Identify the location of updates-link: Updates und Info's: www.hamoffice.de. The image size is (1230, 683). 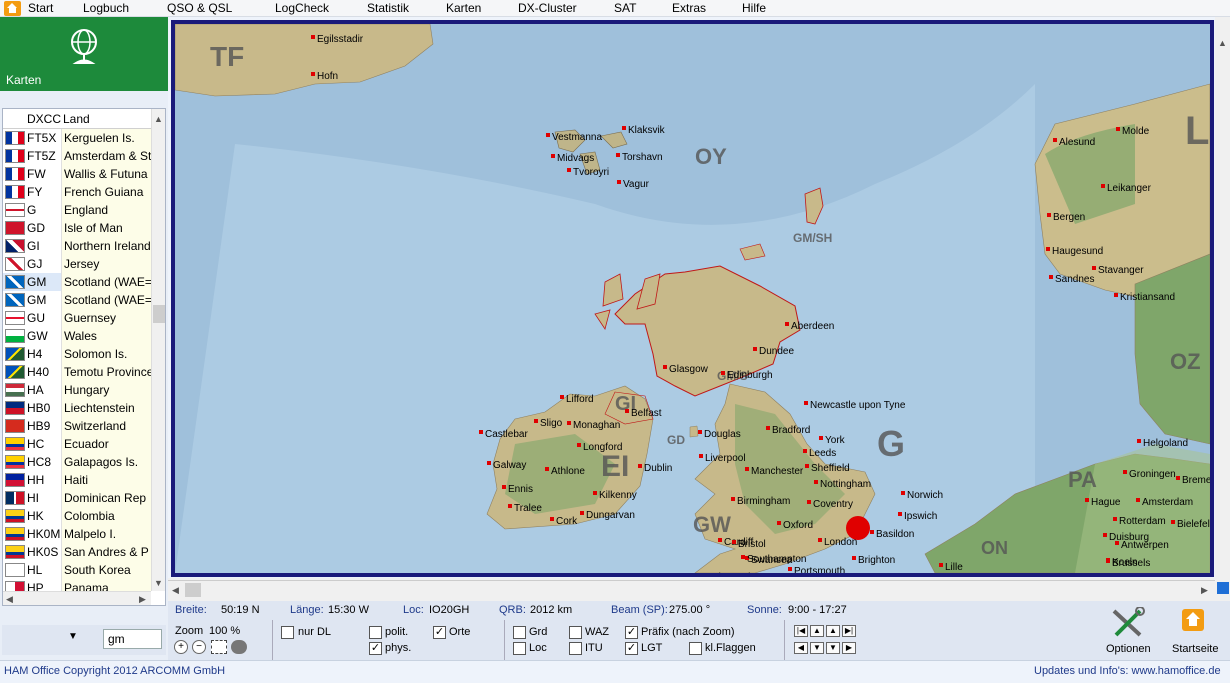
(1127, 671).